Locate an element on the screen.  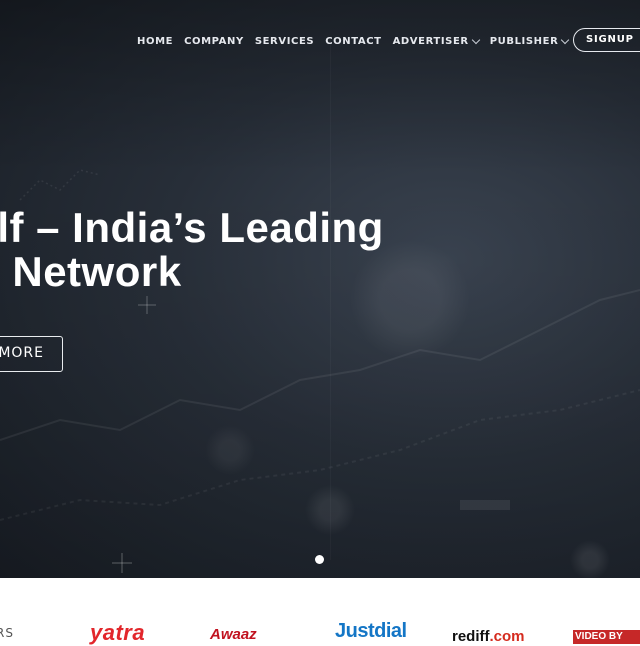
nav-item-publisher: PUBLISHER is located at coordinates (529, 41).